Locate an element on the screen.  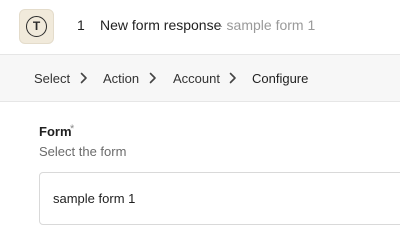
app-icon: T is located at coordinates (36, 26).